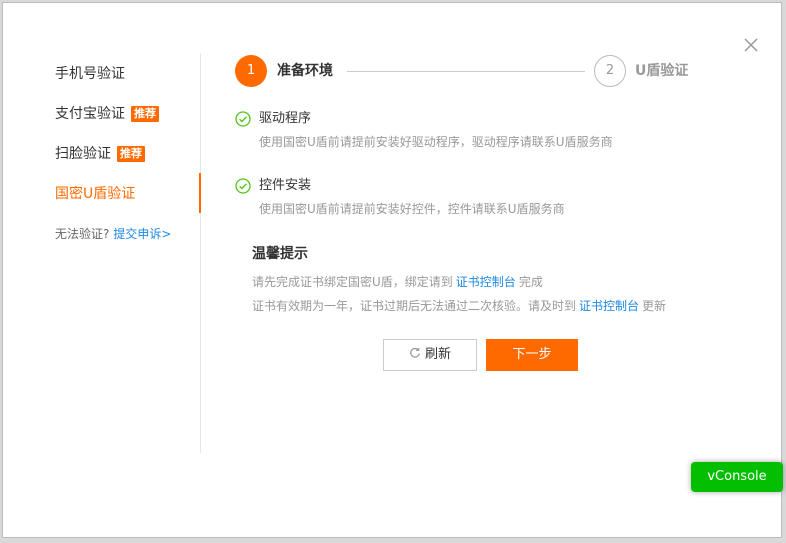 Image resolution: width=786 pixels, height=543 pixels. What do you see at coordinates (200, 193) in the screenshot?
I see `active-indicator` at bounding box center [200, 193].